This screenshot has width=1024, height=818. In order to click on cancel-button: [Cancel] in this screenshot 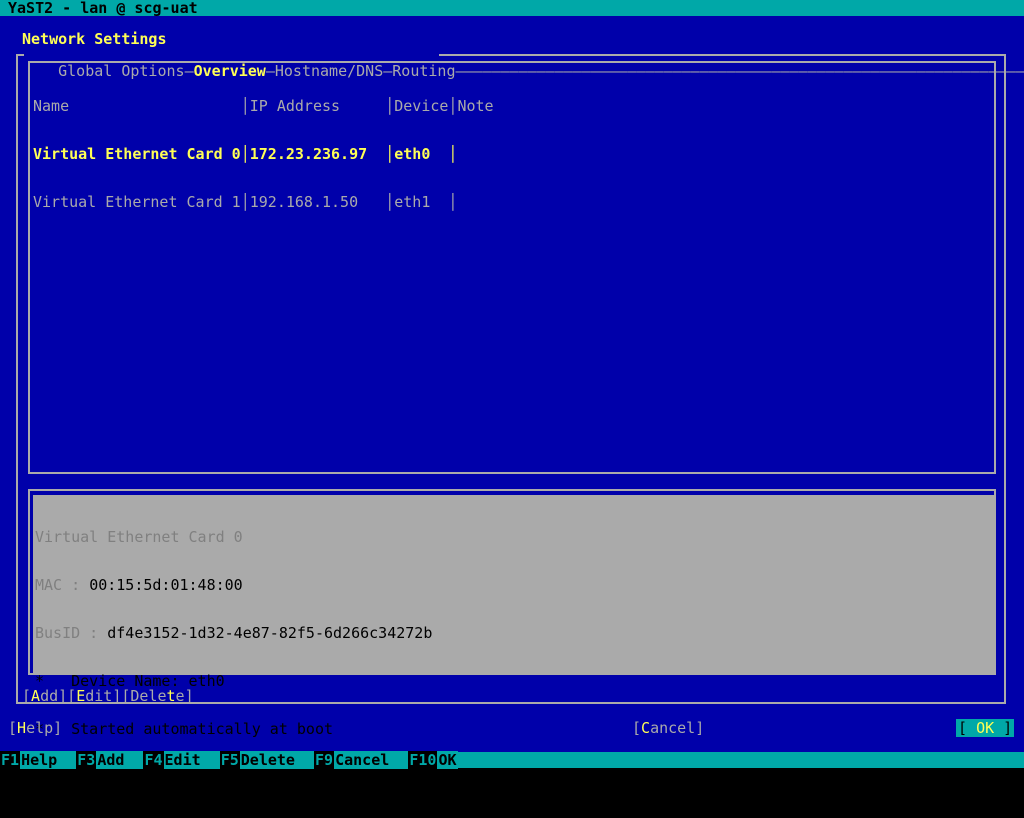, I will do `click(668, 728)`.